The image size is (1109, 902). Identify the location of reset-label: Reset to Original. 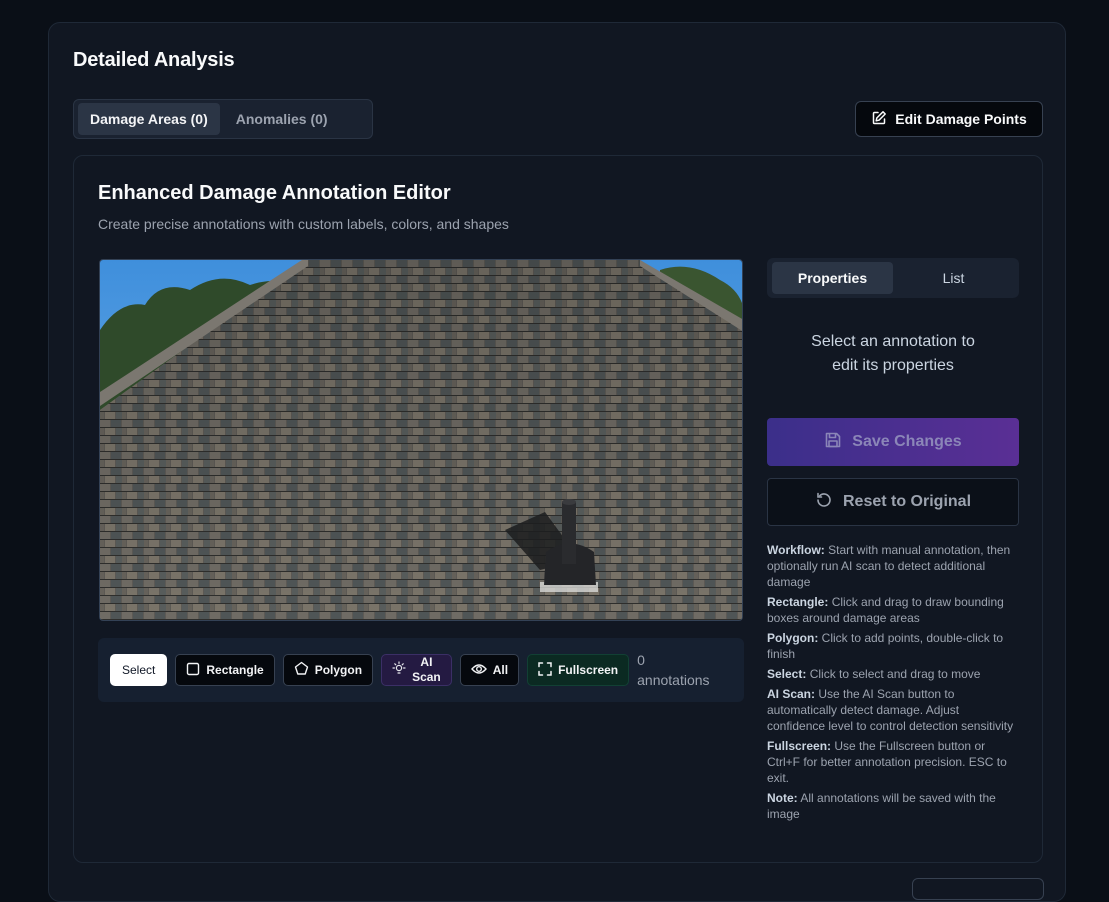
(907, 501).